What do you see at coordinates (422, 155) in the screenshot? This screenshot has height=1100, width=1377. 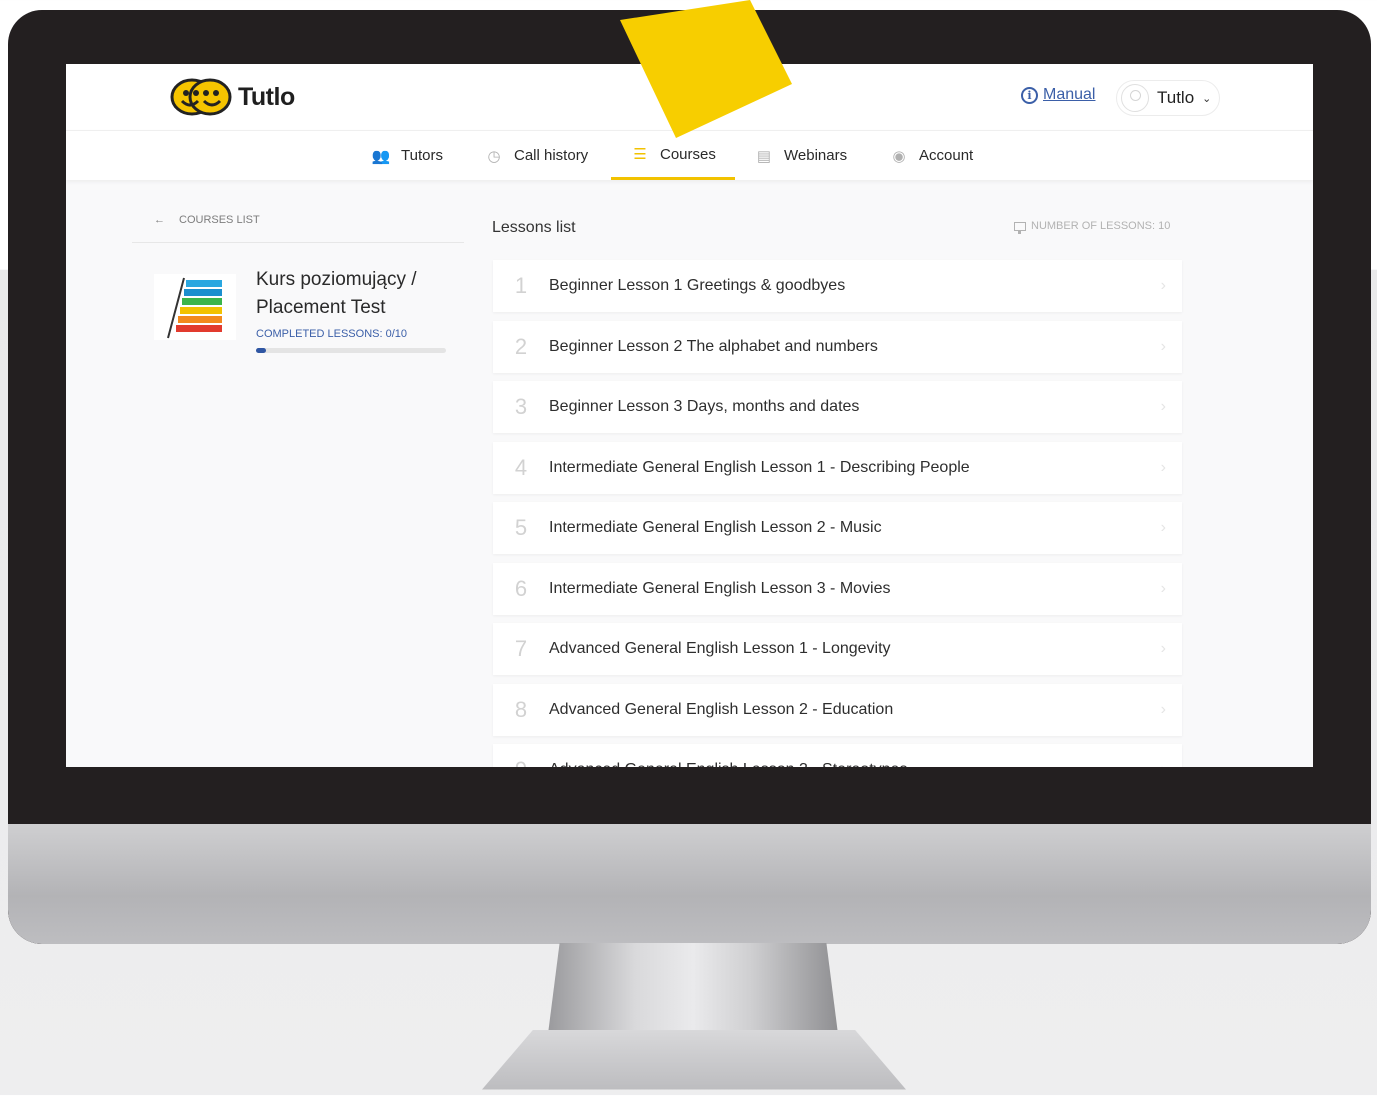 I see `tab-label: Tutors` at bounding box center [422, 155].